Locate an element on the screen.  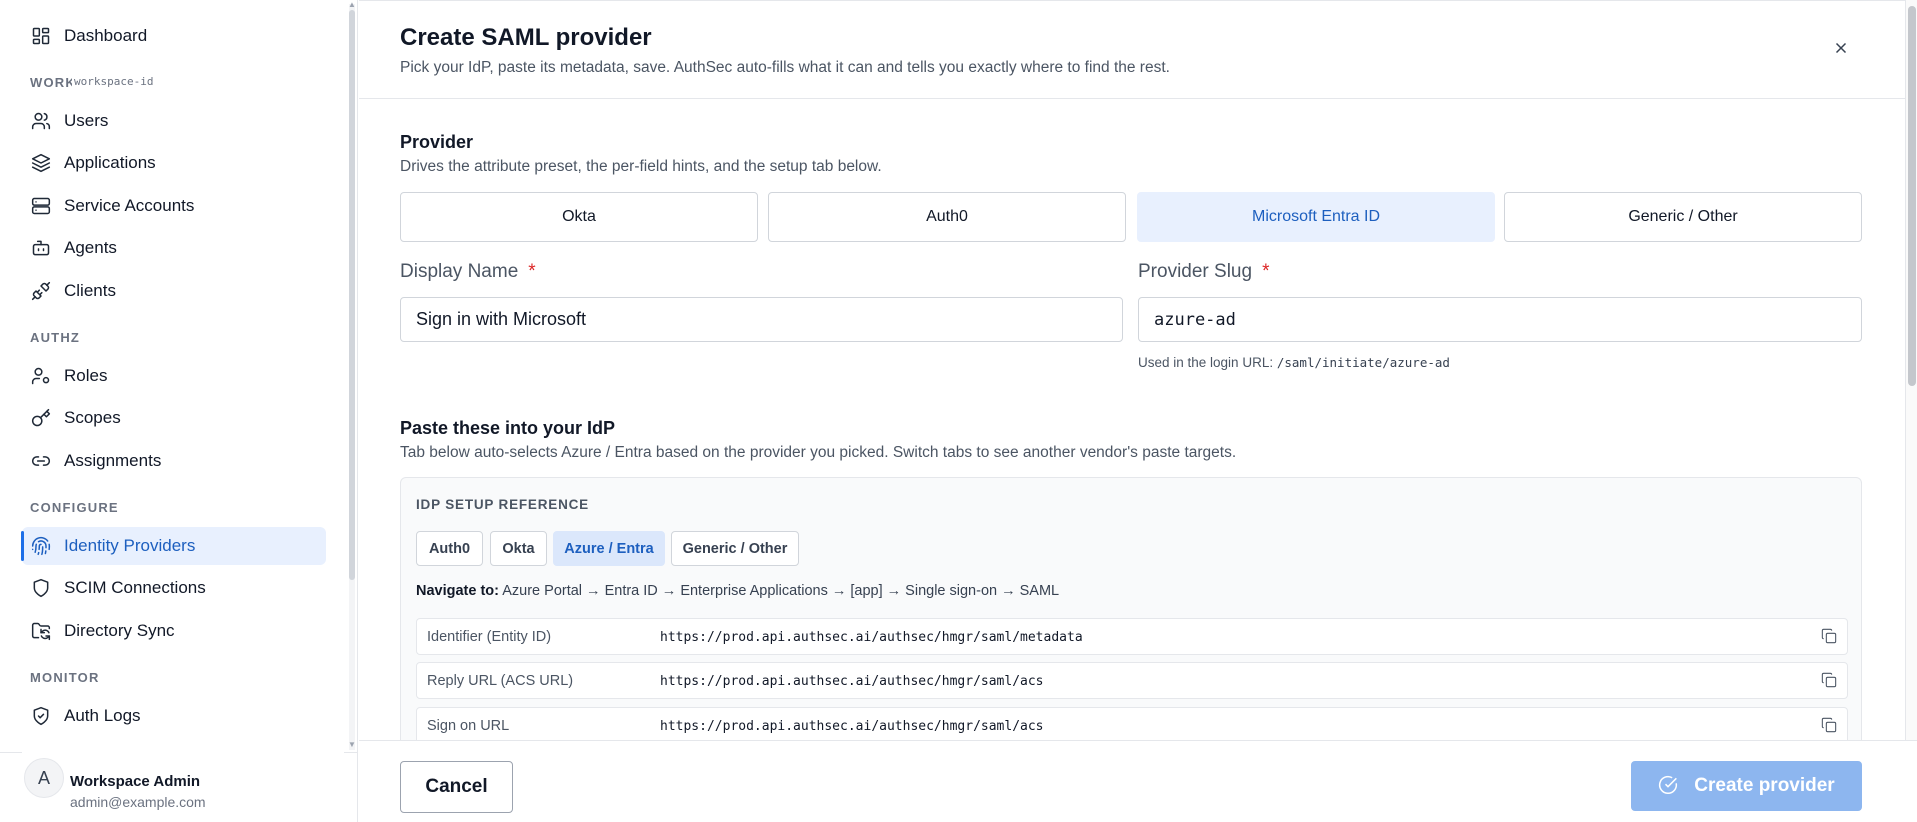
section-label-configure: CONFIGURE is located at coordinates (74, 507).